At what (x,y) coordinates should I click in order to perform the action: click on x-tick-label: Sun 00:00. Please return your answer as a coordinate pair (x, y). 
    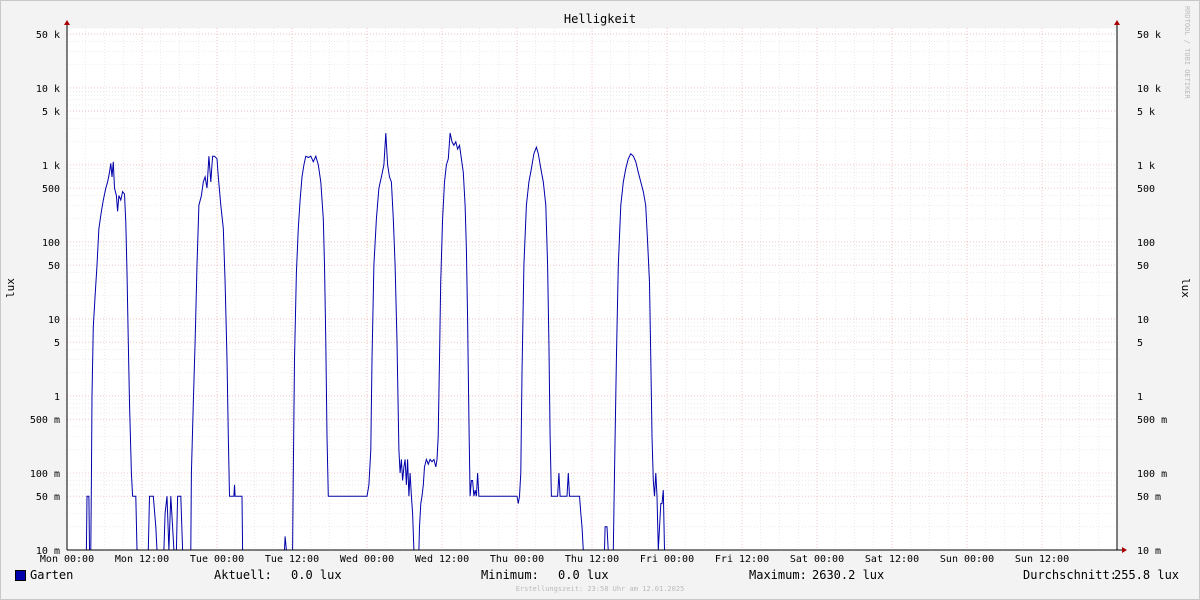
    Looking at the image, I should click on (967, 559).